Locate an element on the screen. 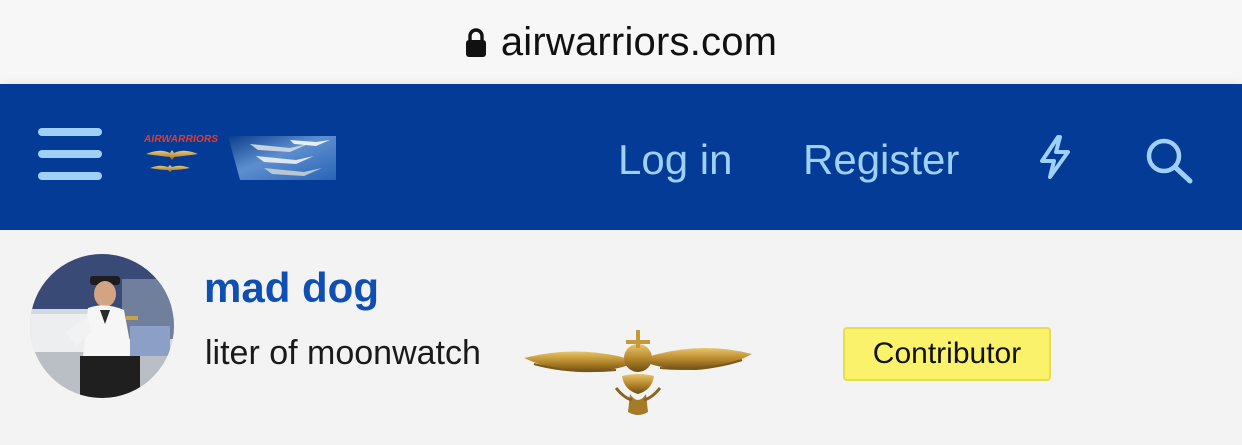 Image resolution: width=1242 pixels, height=445 pixels. naval-aviator-wings-icon is located at coordinates (638, 372).